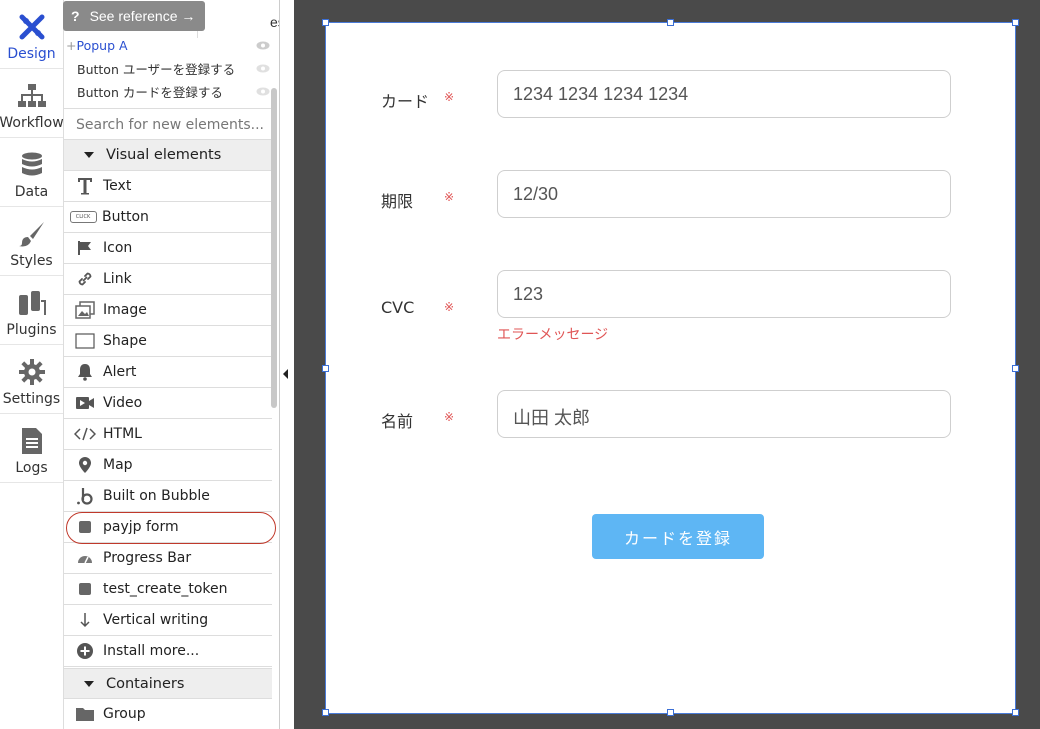 The image size is (1040, 729). Describe the element at coordinates (724, 294) in the screenshot. I see `cvc-input: 123` at that location.